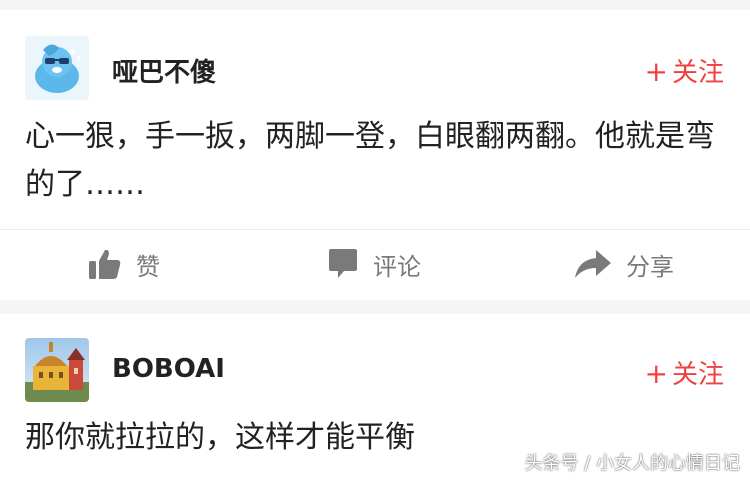 The height and width of the screenshot is (483, 750). What do you see at coordinates (168, 369) in the screenshot?
I see `username: BOBOAI` at bounding box center [168, 369].